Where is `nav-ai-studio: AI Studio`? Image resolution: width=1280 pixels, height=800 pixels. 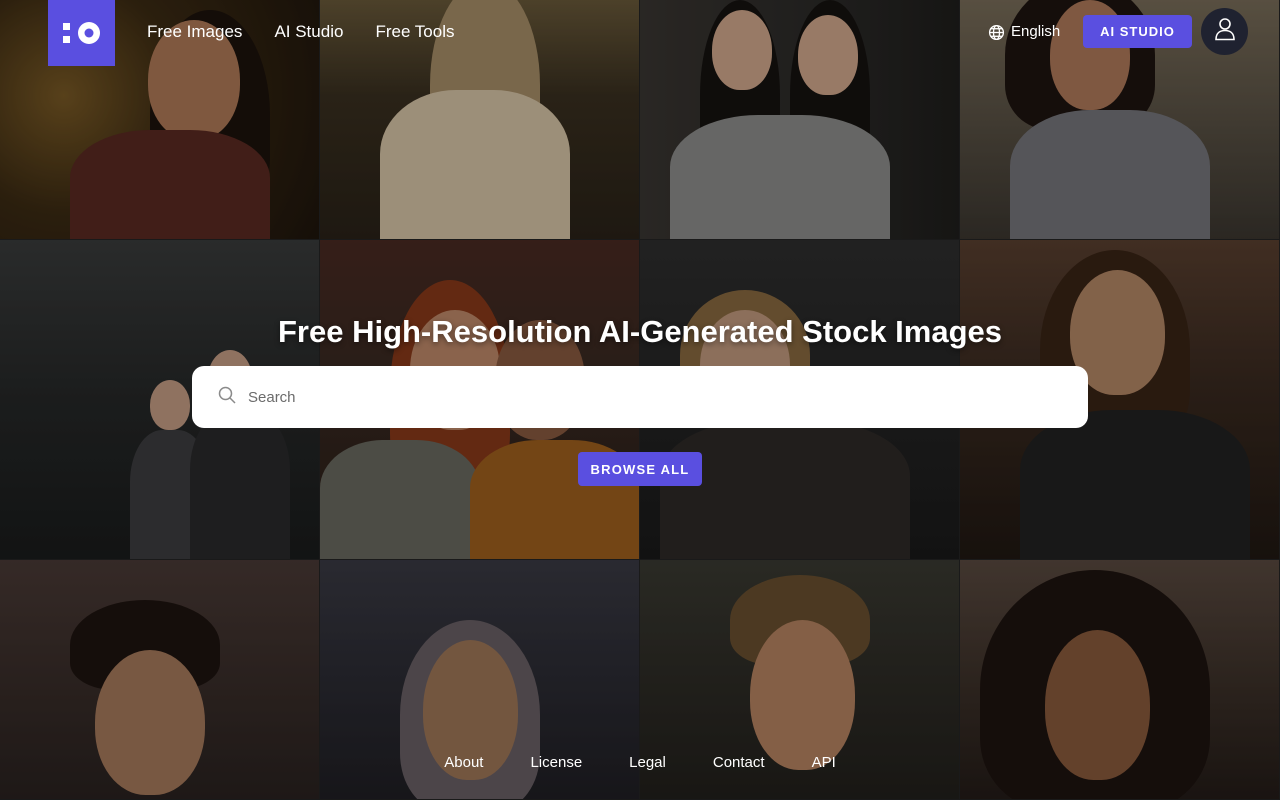 nav-ai-studio: AI Studio is located at coordinates (308, 32).